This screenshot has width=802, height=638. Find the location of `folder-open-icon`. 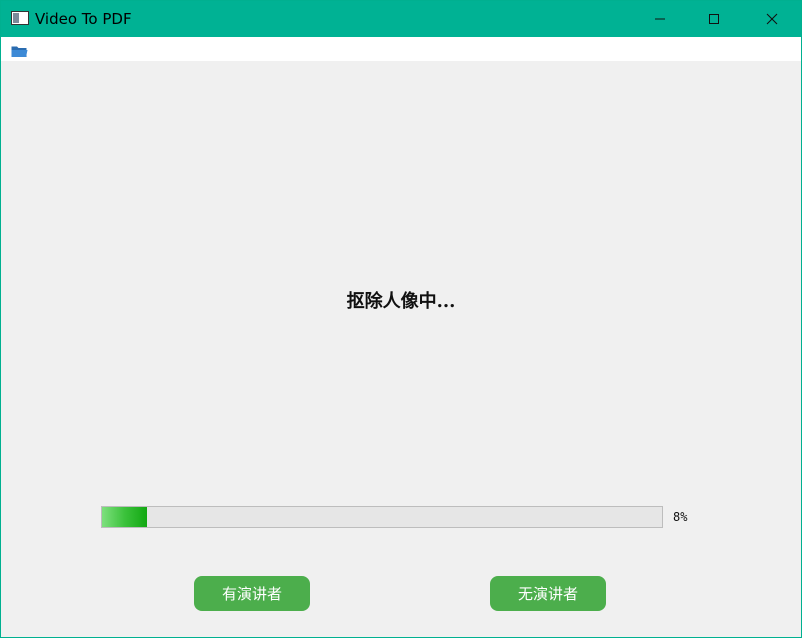

folder-open-icon is located at coordinates (19, 51).